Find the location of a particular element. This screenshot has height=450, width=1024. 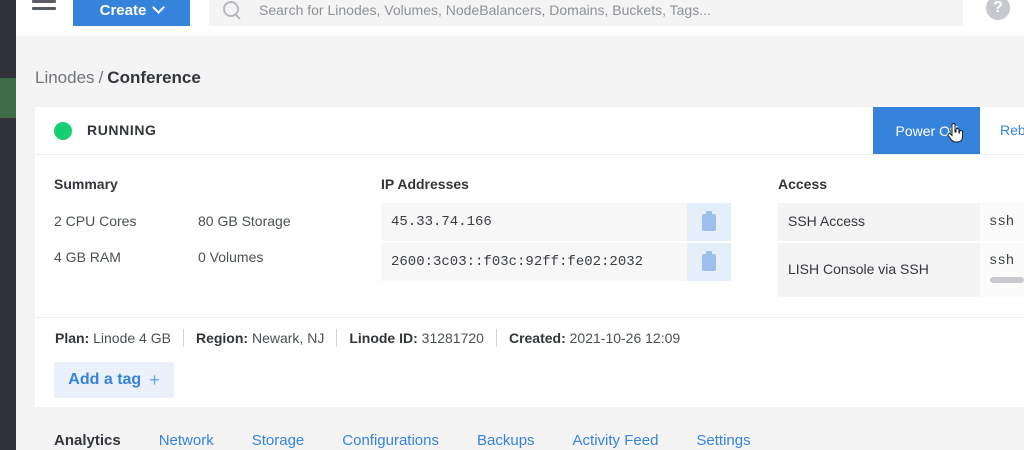

region-info: Region: Newark, NJ is located at coordinates (260, 338).